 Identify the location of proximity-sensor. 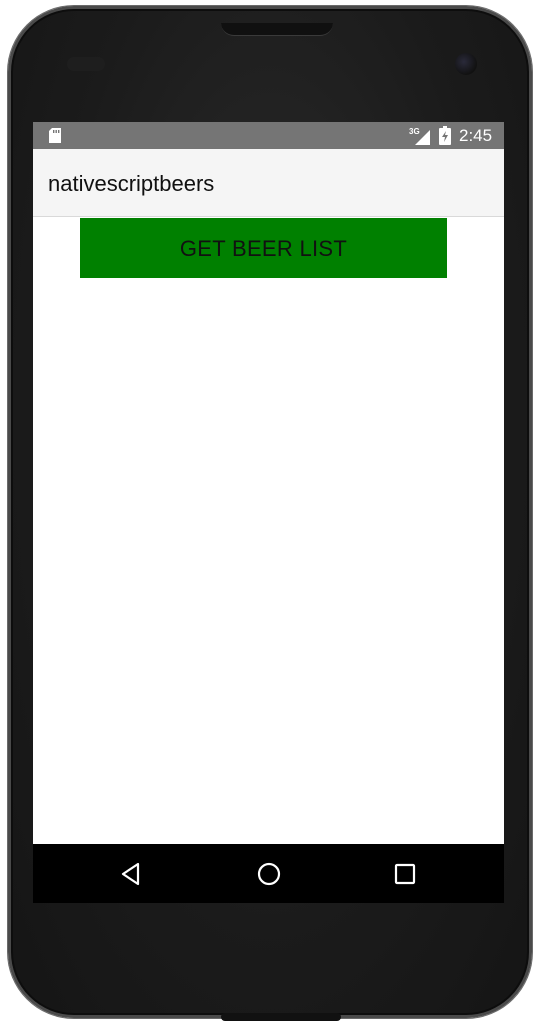
(86, 64).